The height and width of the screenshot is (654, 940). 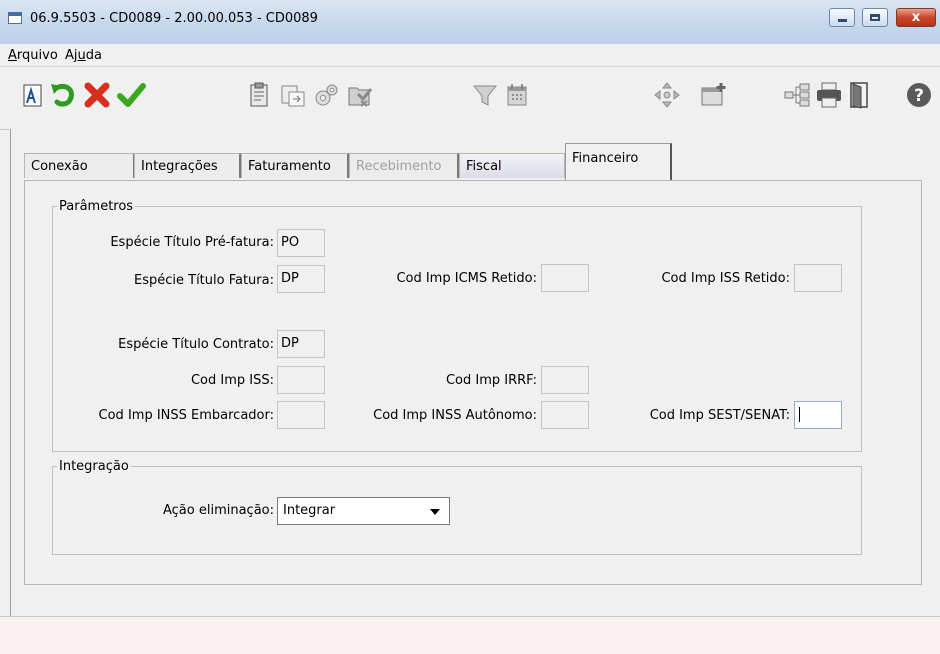 What do you see at coordinates (725, 278) in the screenshot?
I see `cod-iss-retido-label: Cod Imp ISS Retido:` at bounding box center [725, 278].